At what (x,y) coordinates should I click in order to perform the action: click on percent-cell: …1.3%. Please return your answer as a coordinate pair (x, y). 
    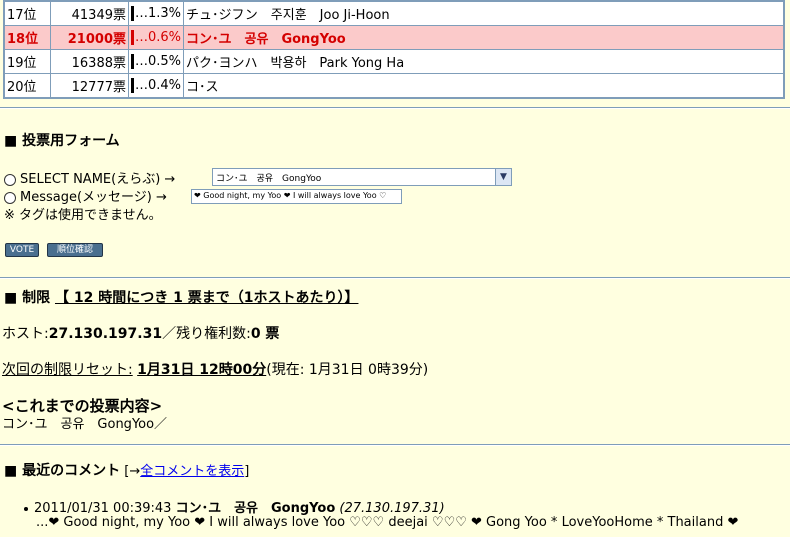
    Looking at the image, I should click on (156, 13).